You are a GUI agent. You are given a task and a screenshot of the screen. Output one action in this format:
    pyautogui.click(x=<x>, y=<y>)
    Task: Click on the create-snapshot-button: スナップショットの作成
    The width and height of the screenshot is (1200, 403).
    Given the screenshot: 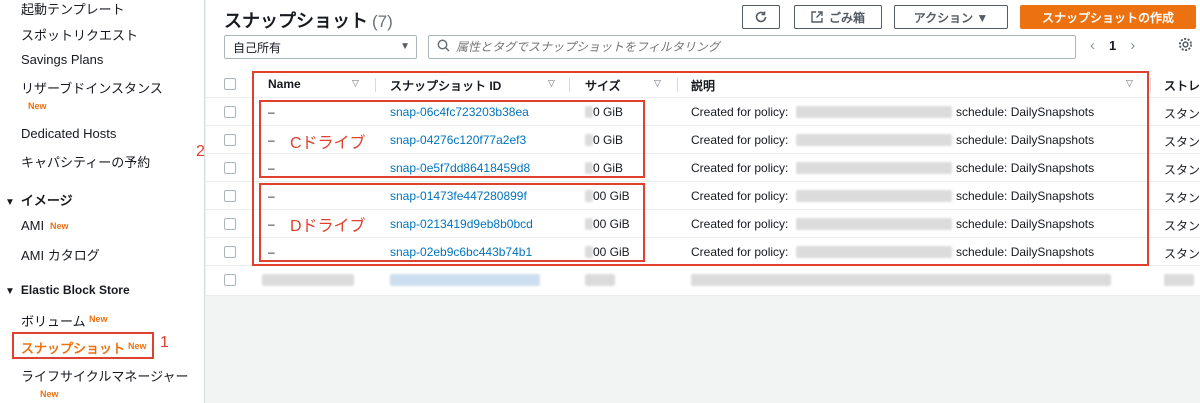 What is the action you would take?
    pyautogui.click(x=1108, y=17)
    